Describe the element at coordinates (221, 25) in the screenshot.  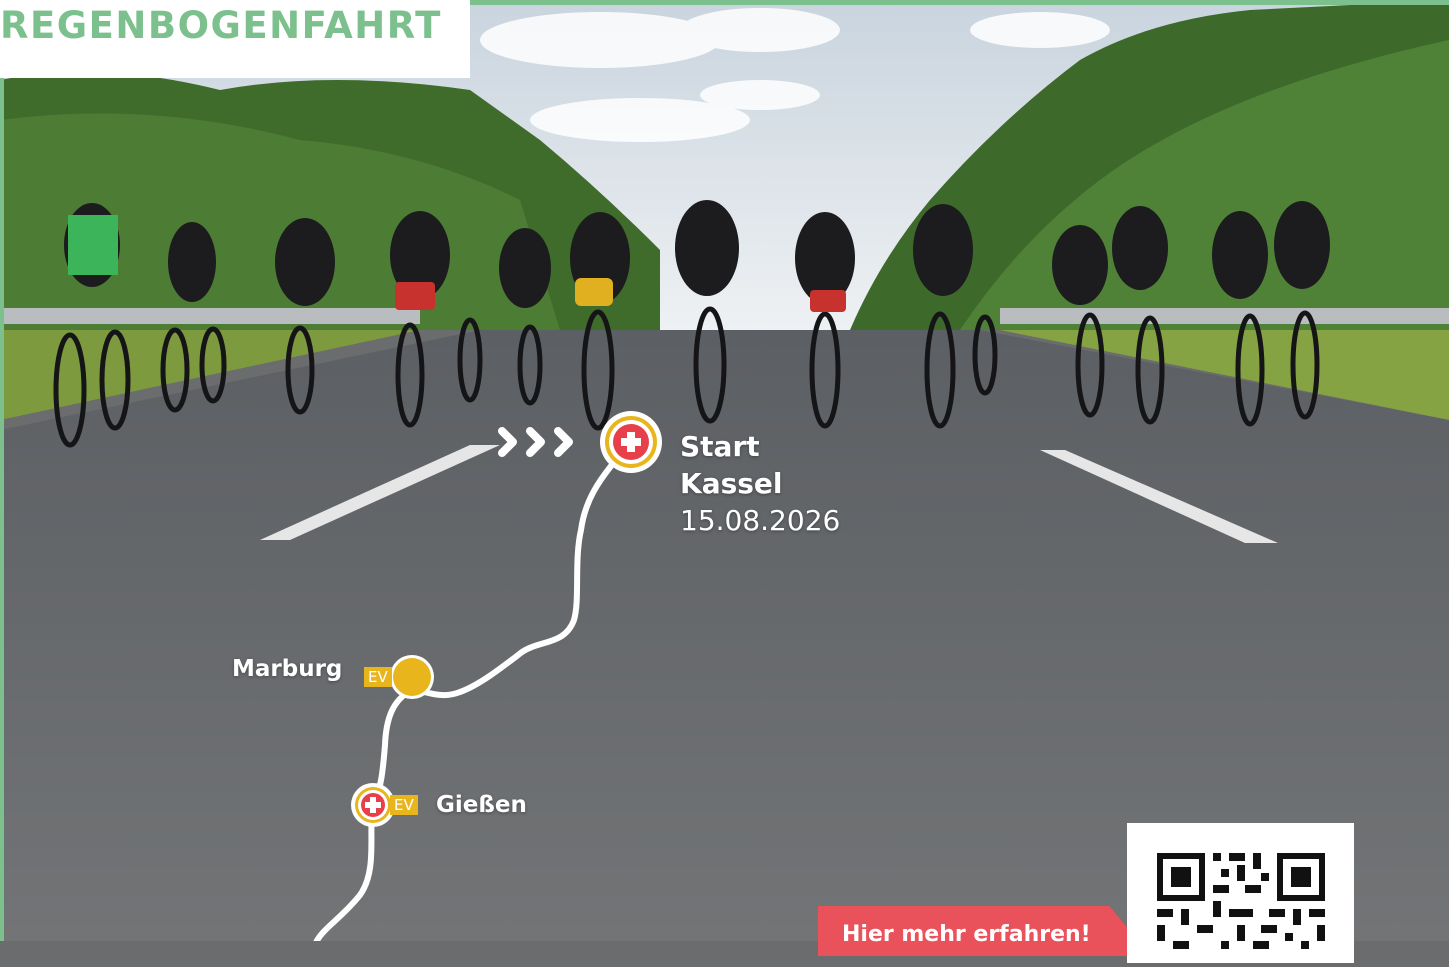
I see `brand-title: REGENBOGENFAHRT` at that location.